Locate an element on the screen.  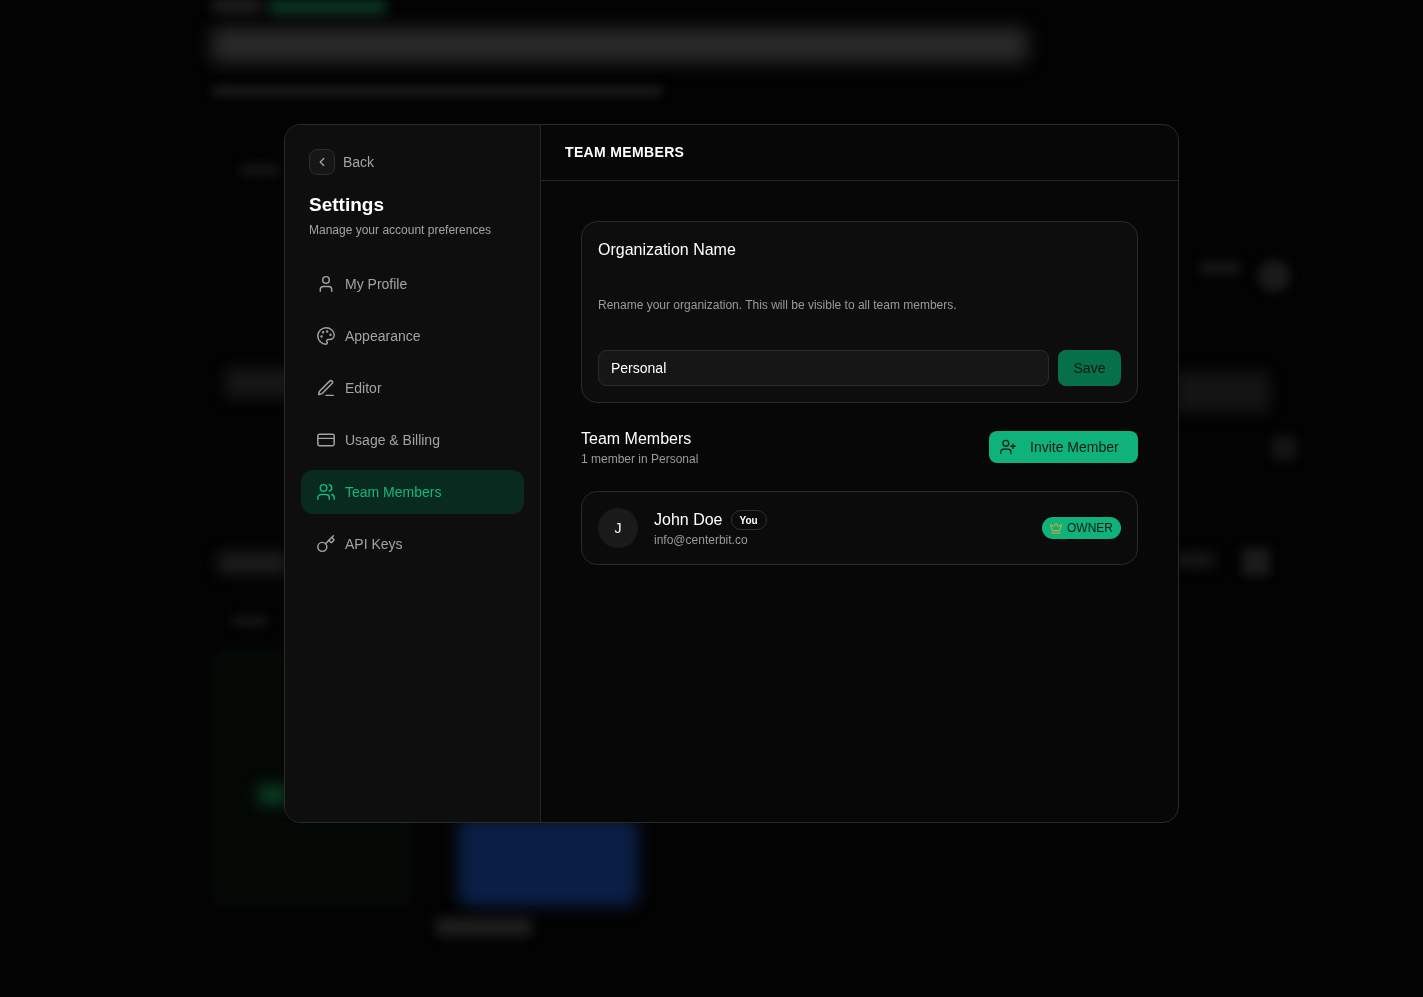
credit-card-icon is located at coordinates (326, 440).